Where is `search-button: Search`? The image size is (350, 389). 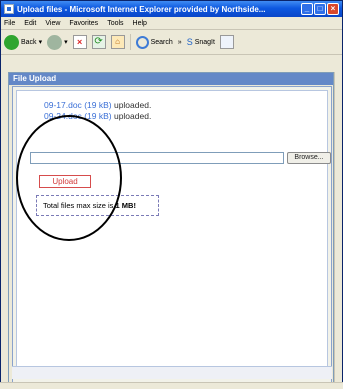
search-button: Search is located at coordinates (154, 42).